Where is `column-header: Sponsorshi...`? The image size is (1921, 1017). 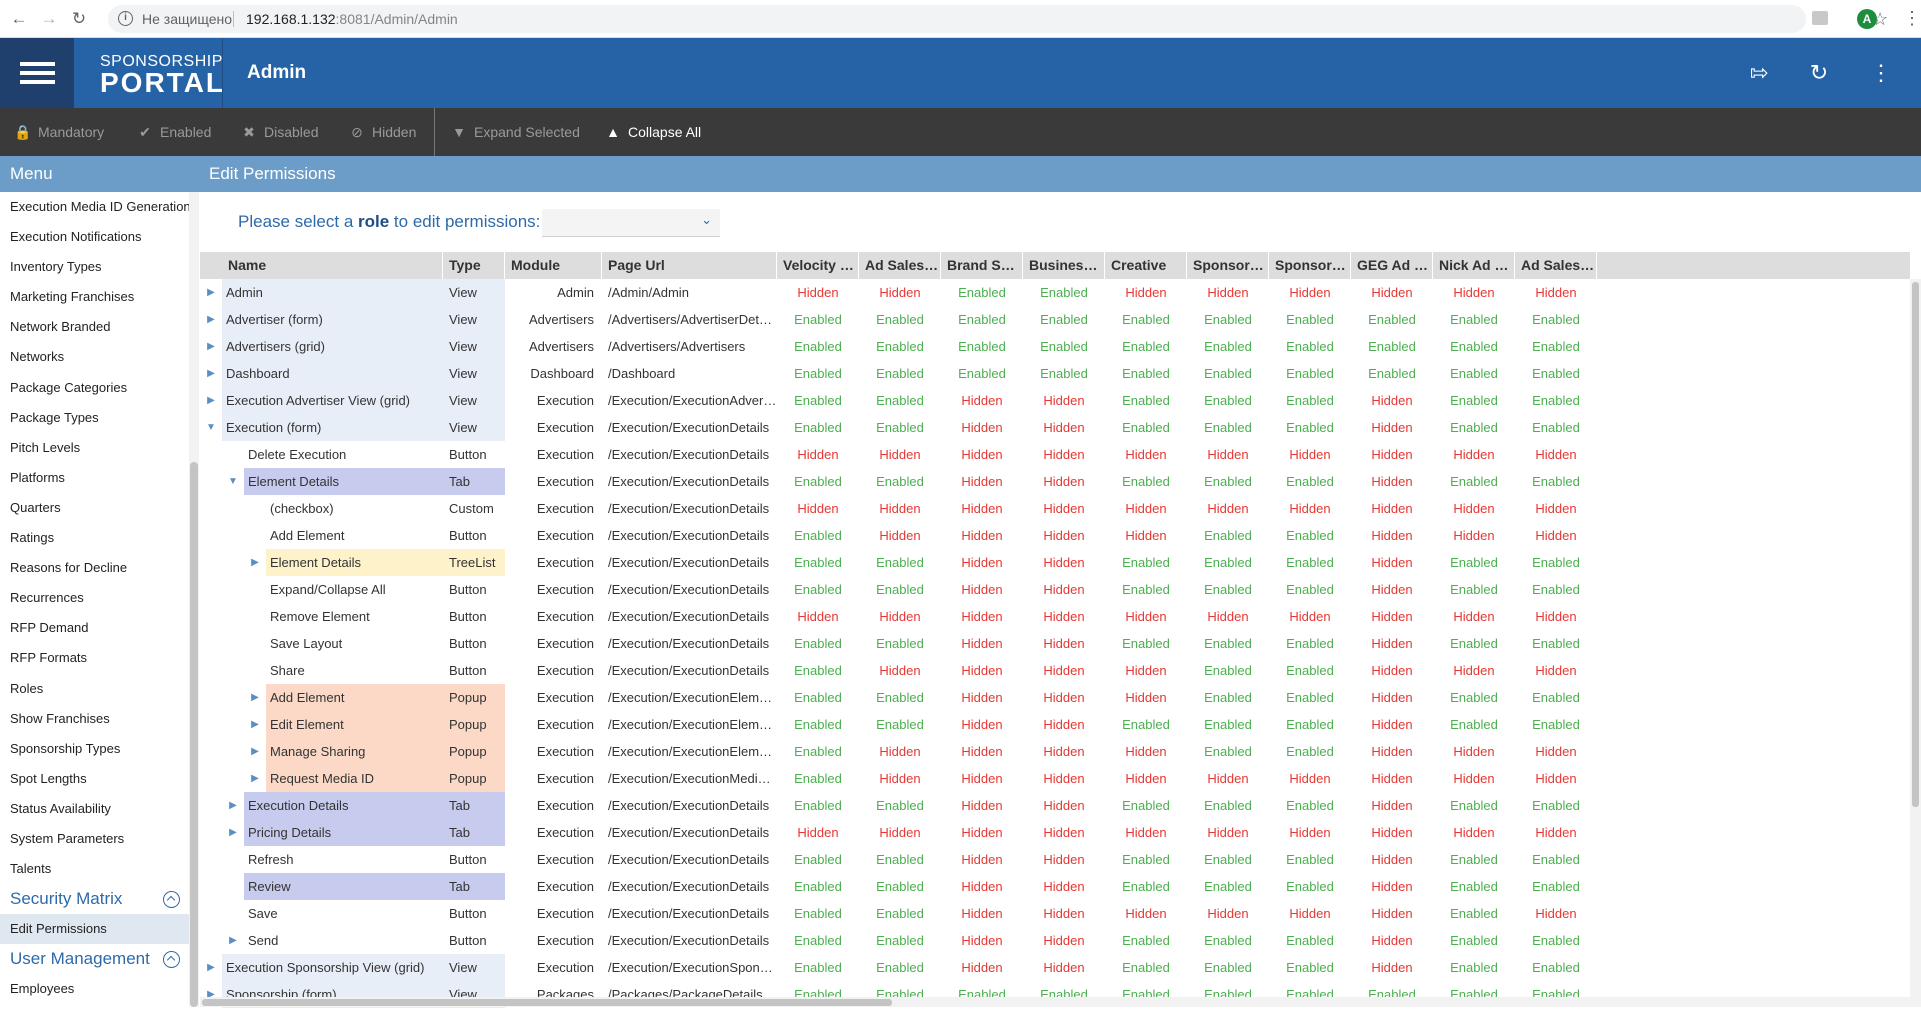
column-header: Sponsorshi... is located at coordinates (1310, 265).